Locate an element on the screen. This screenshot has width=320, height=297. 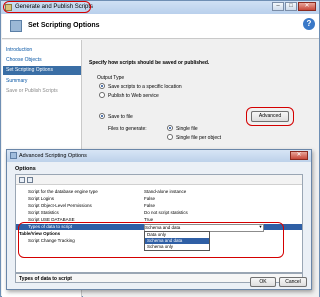
alphabetical-icon is located at coordinates (30, 180).